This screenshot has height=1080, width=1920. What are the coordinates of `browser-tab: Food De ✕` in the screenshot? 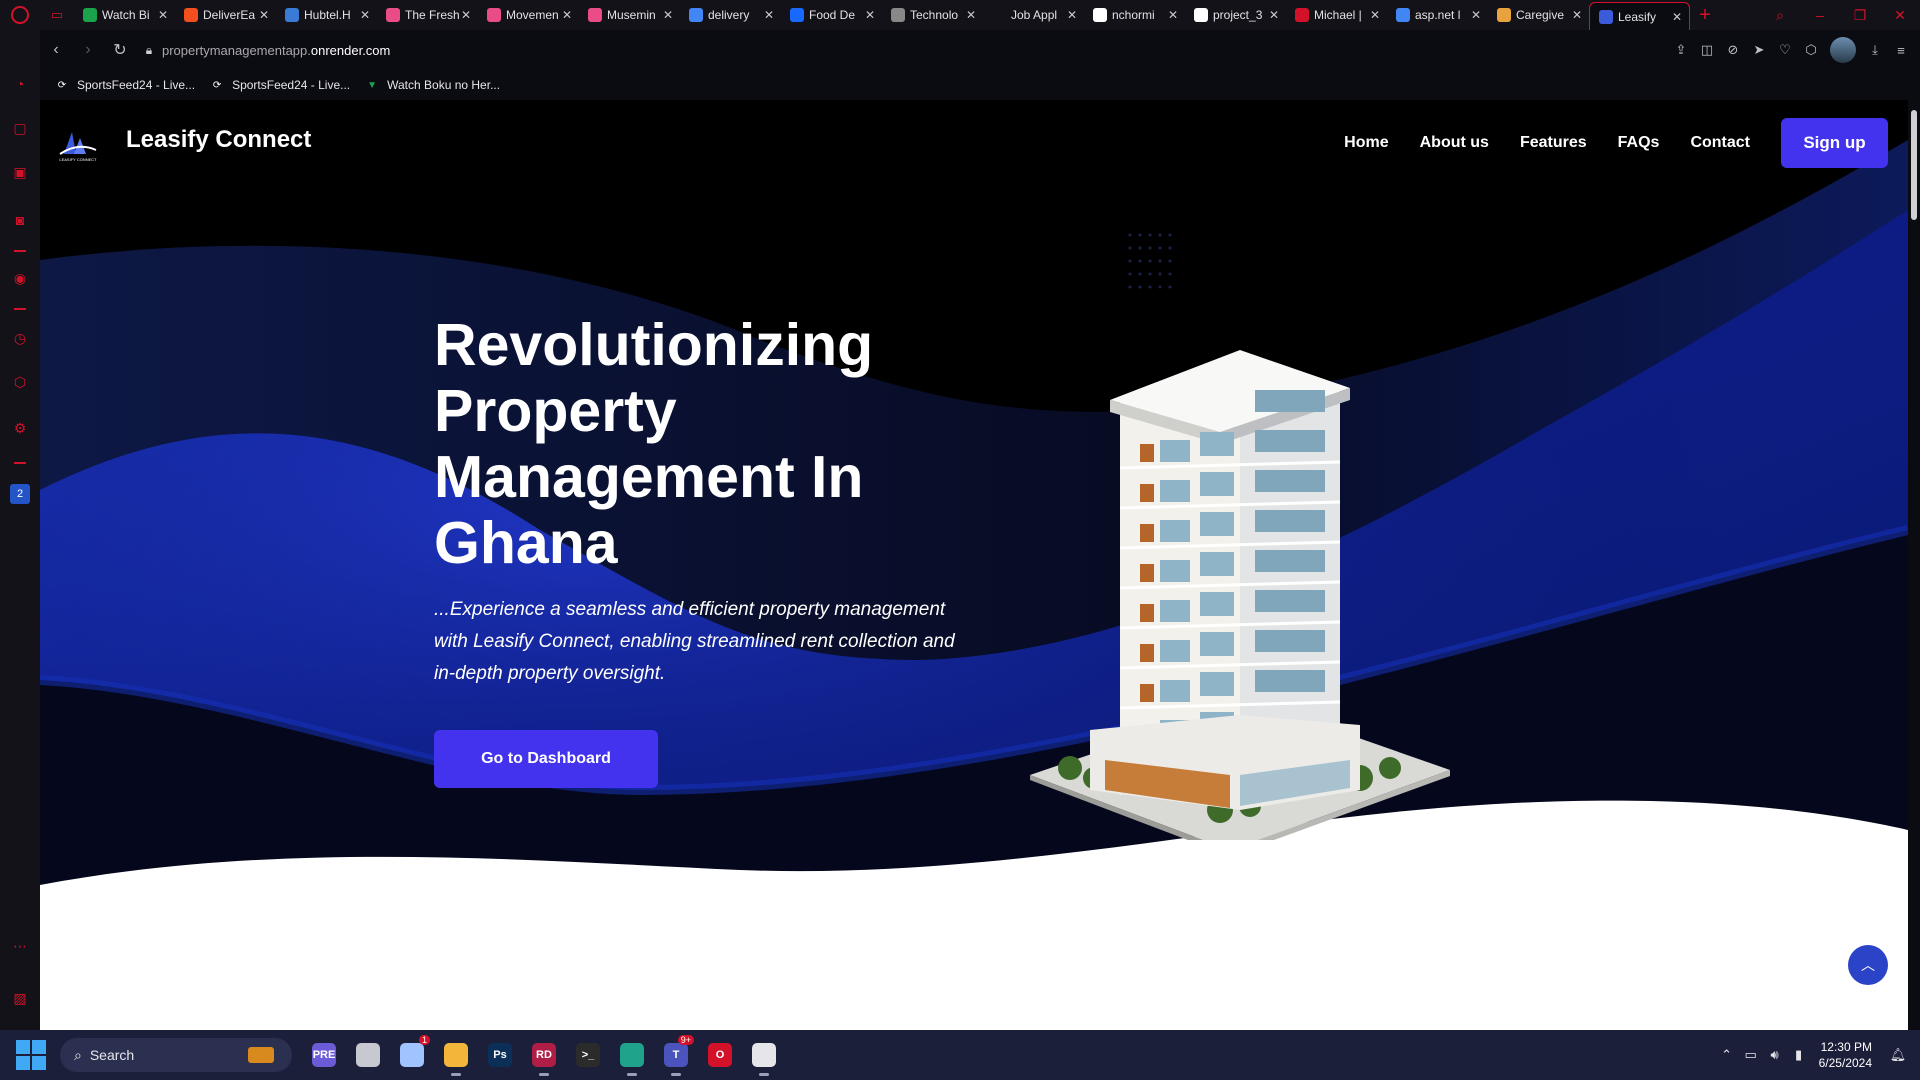 It's located at (831, 15).